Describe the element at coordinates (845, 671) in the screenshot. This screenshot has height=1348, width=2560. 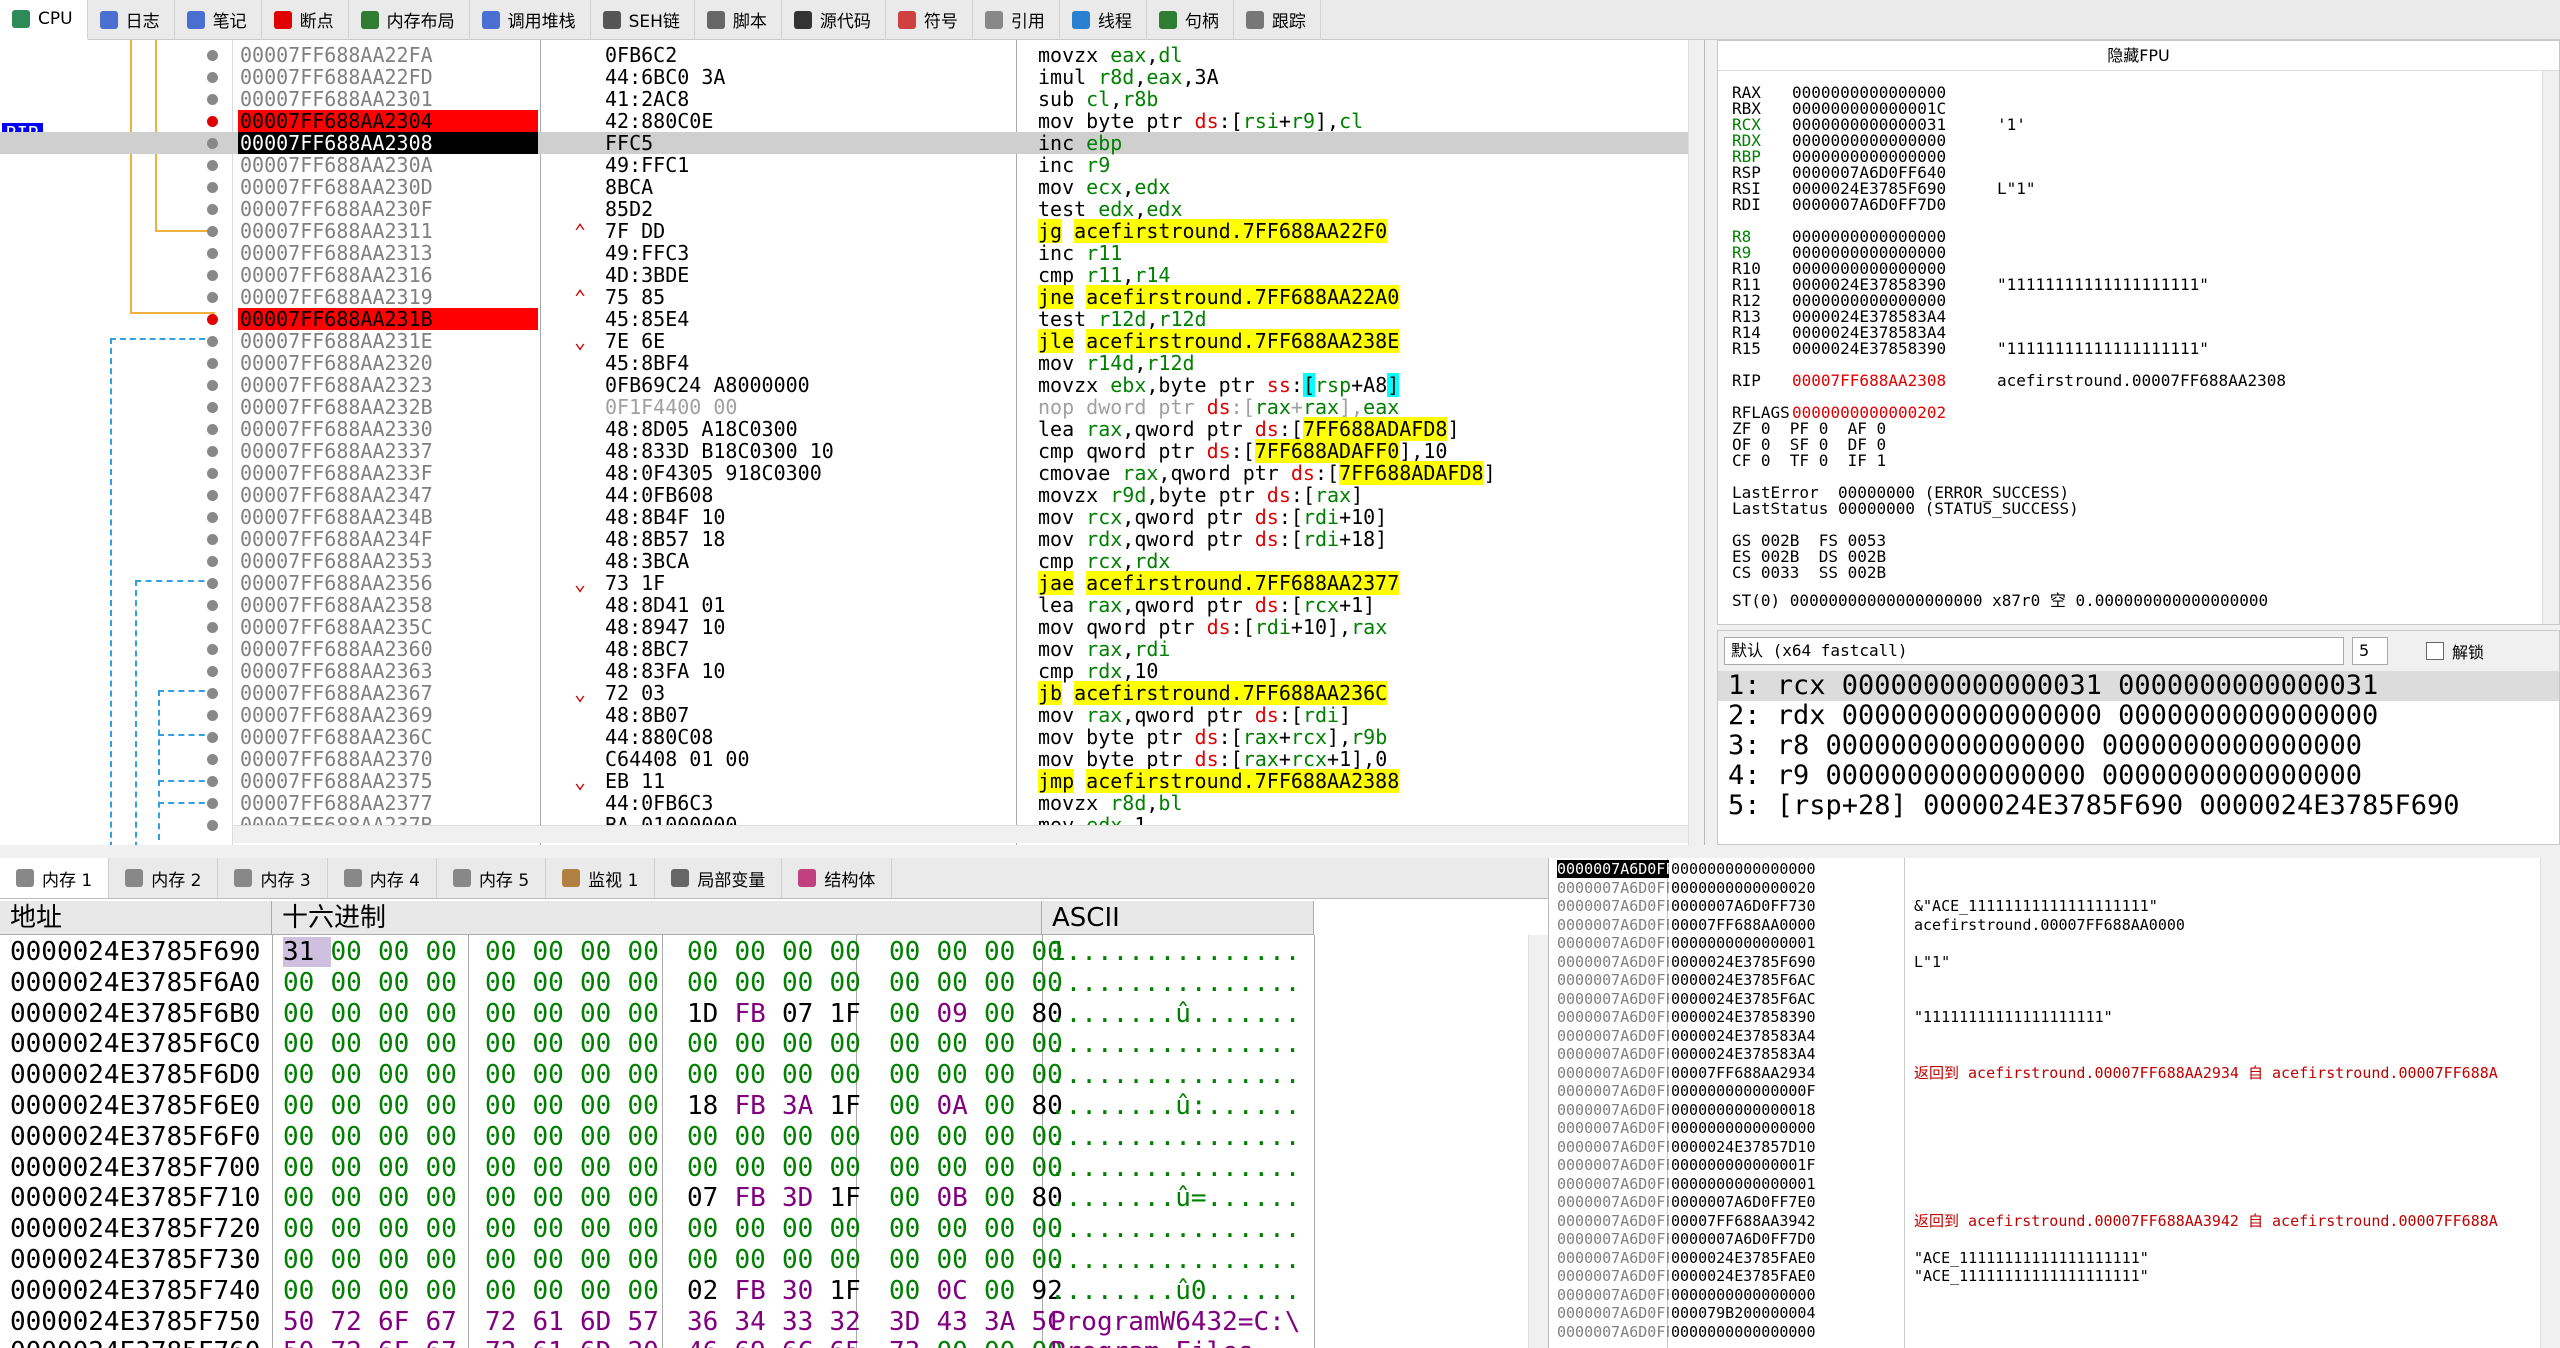
I see `disasm-row: 00007FF688AA2363 48:83FA 10 cmp rdx,10` at that location.